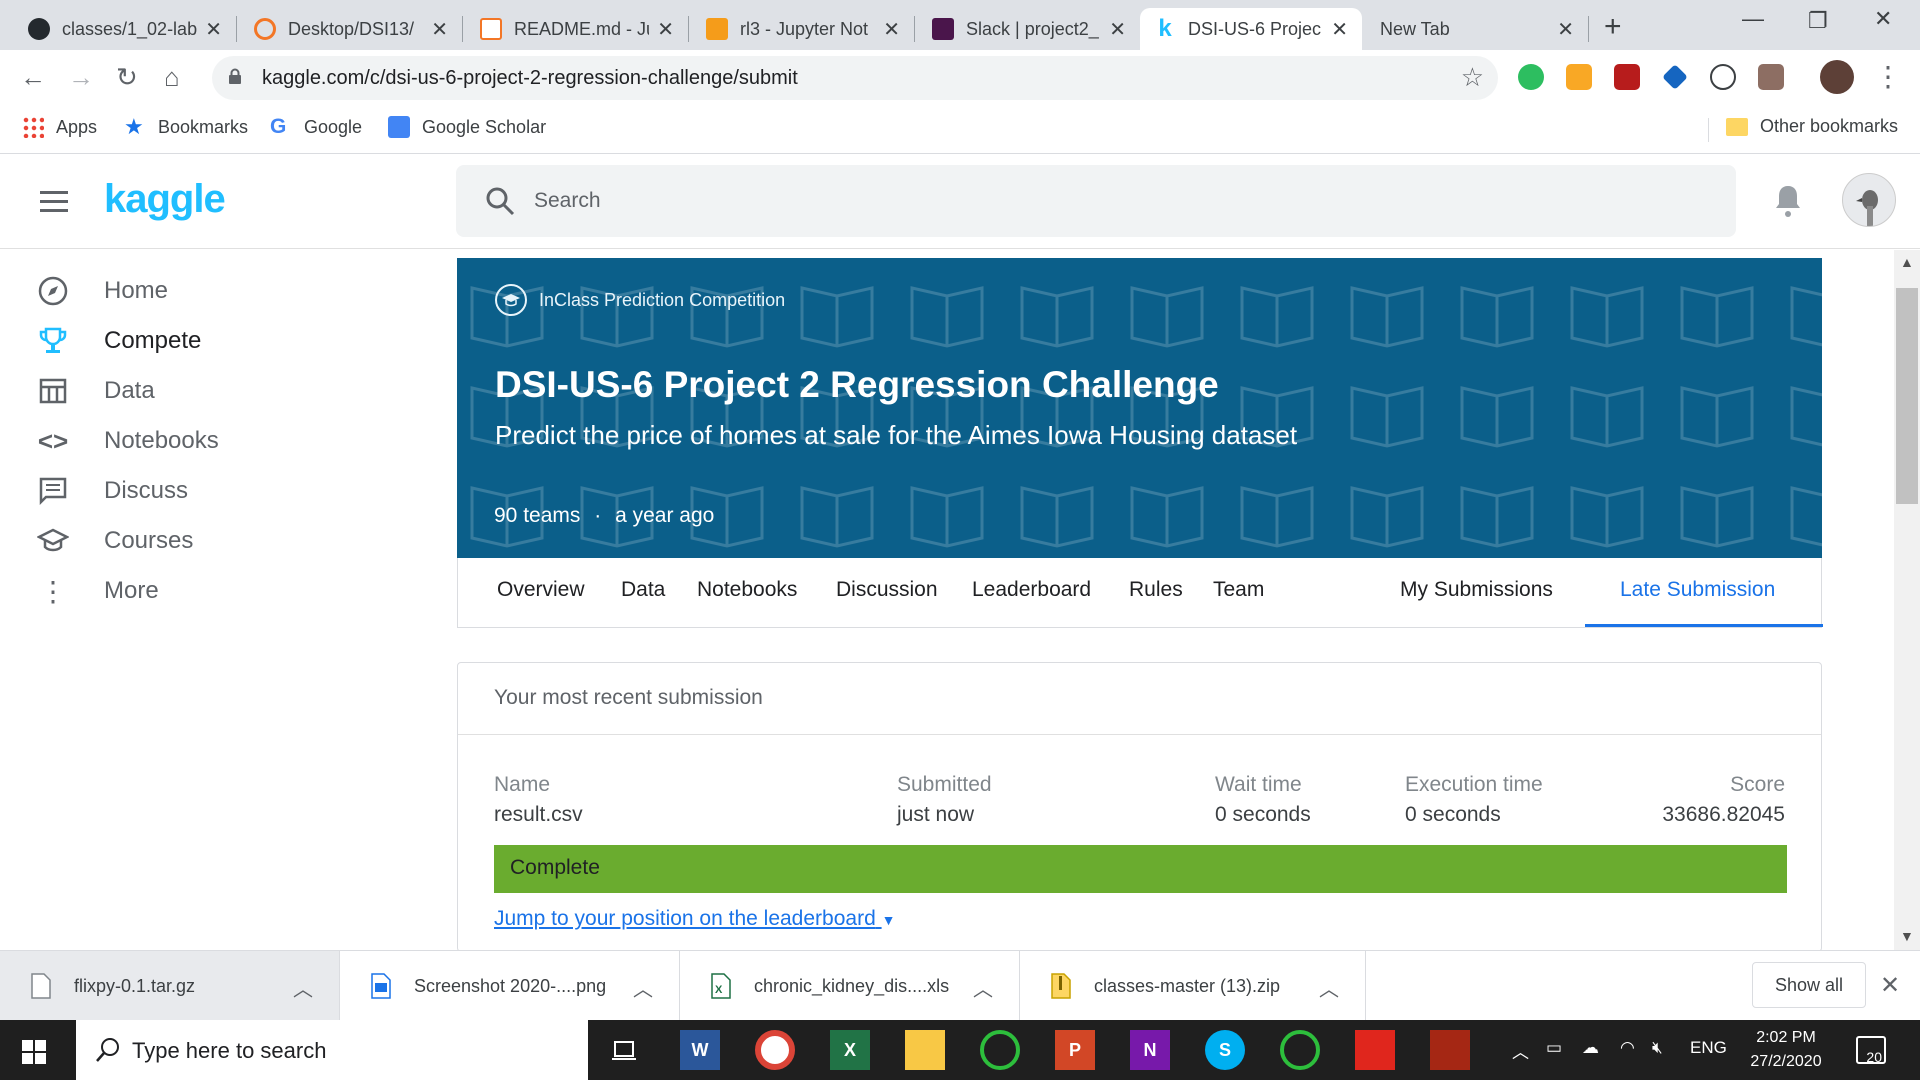  Describe the element at coordinates (1907, 396) in the screenshot. I see `scrollbar-thumb` at that location.